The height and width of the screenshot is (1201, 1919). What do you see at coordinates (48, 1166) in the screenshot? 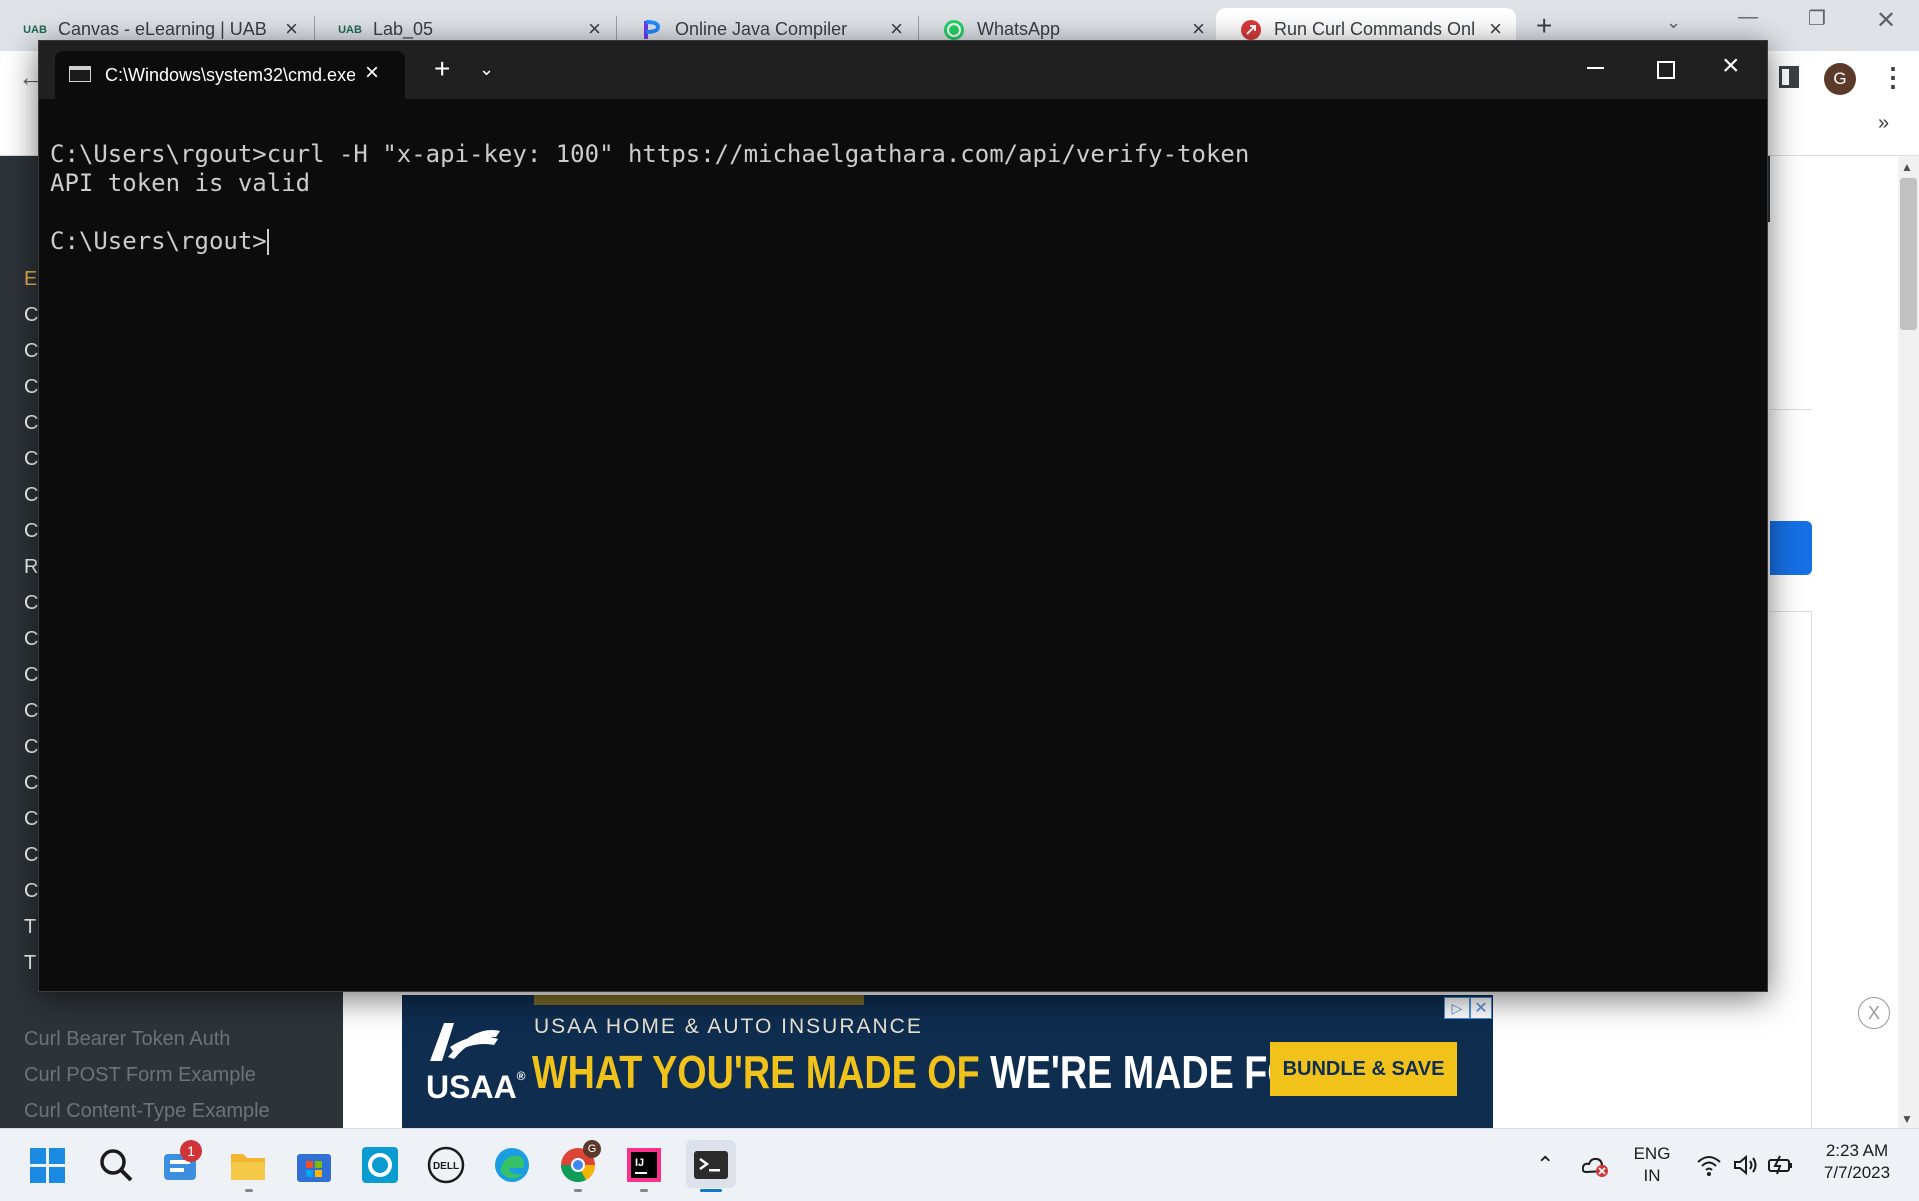
I see `windows-start-icon` at bounding box center [48, 1166].